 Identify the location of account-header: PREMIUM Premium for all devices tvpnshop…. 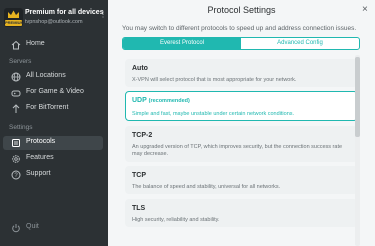
(55, 18).